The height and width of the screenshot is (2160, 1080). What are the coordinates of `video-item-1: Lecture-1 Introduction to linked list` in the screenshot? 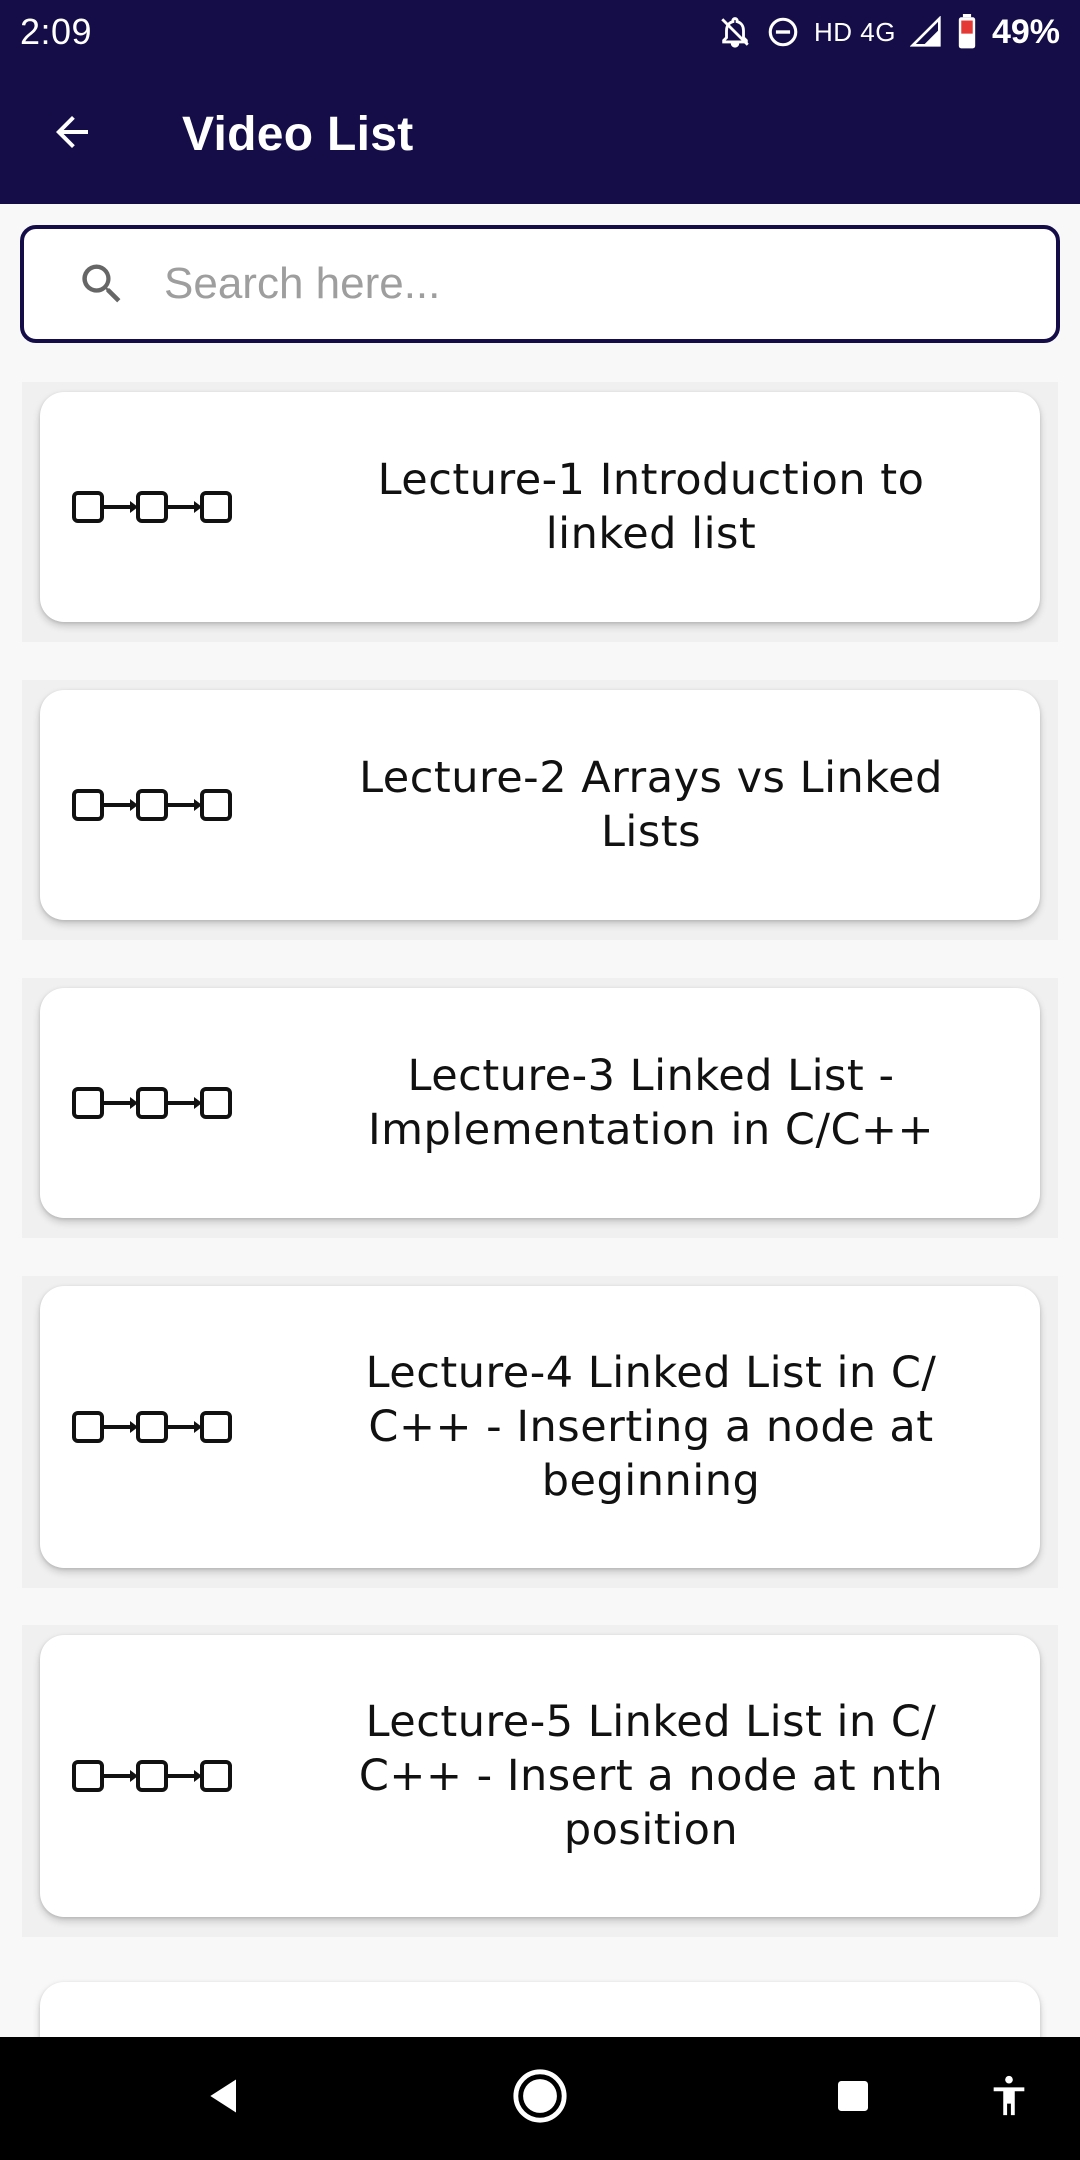 It's located at (540, 507).